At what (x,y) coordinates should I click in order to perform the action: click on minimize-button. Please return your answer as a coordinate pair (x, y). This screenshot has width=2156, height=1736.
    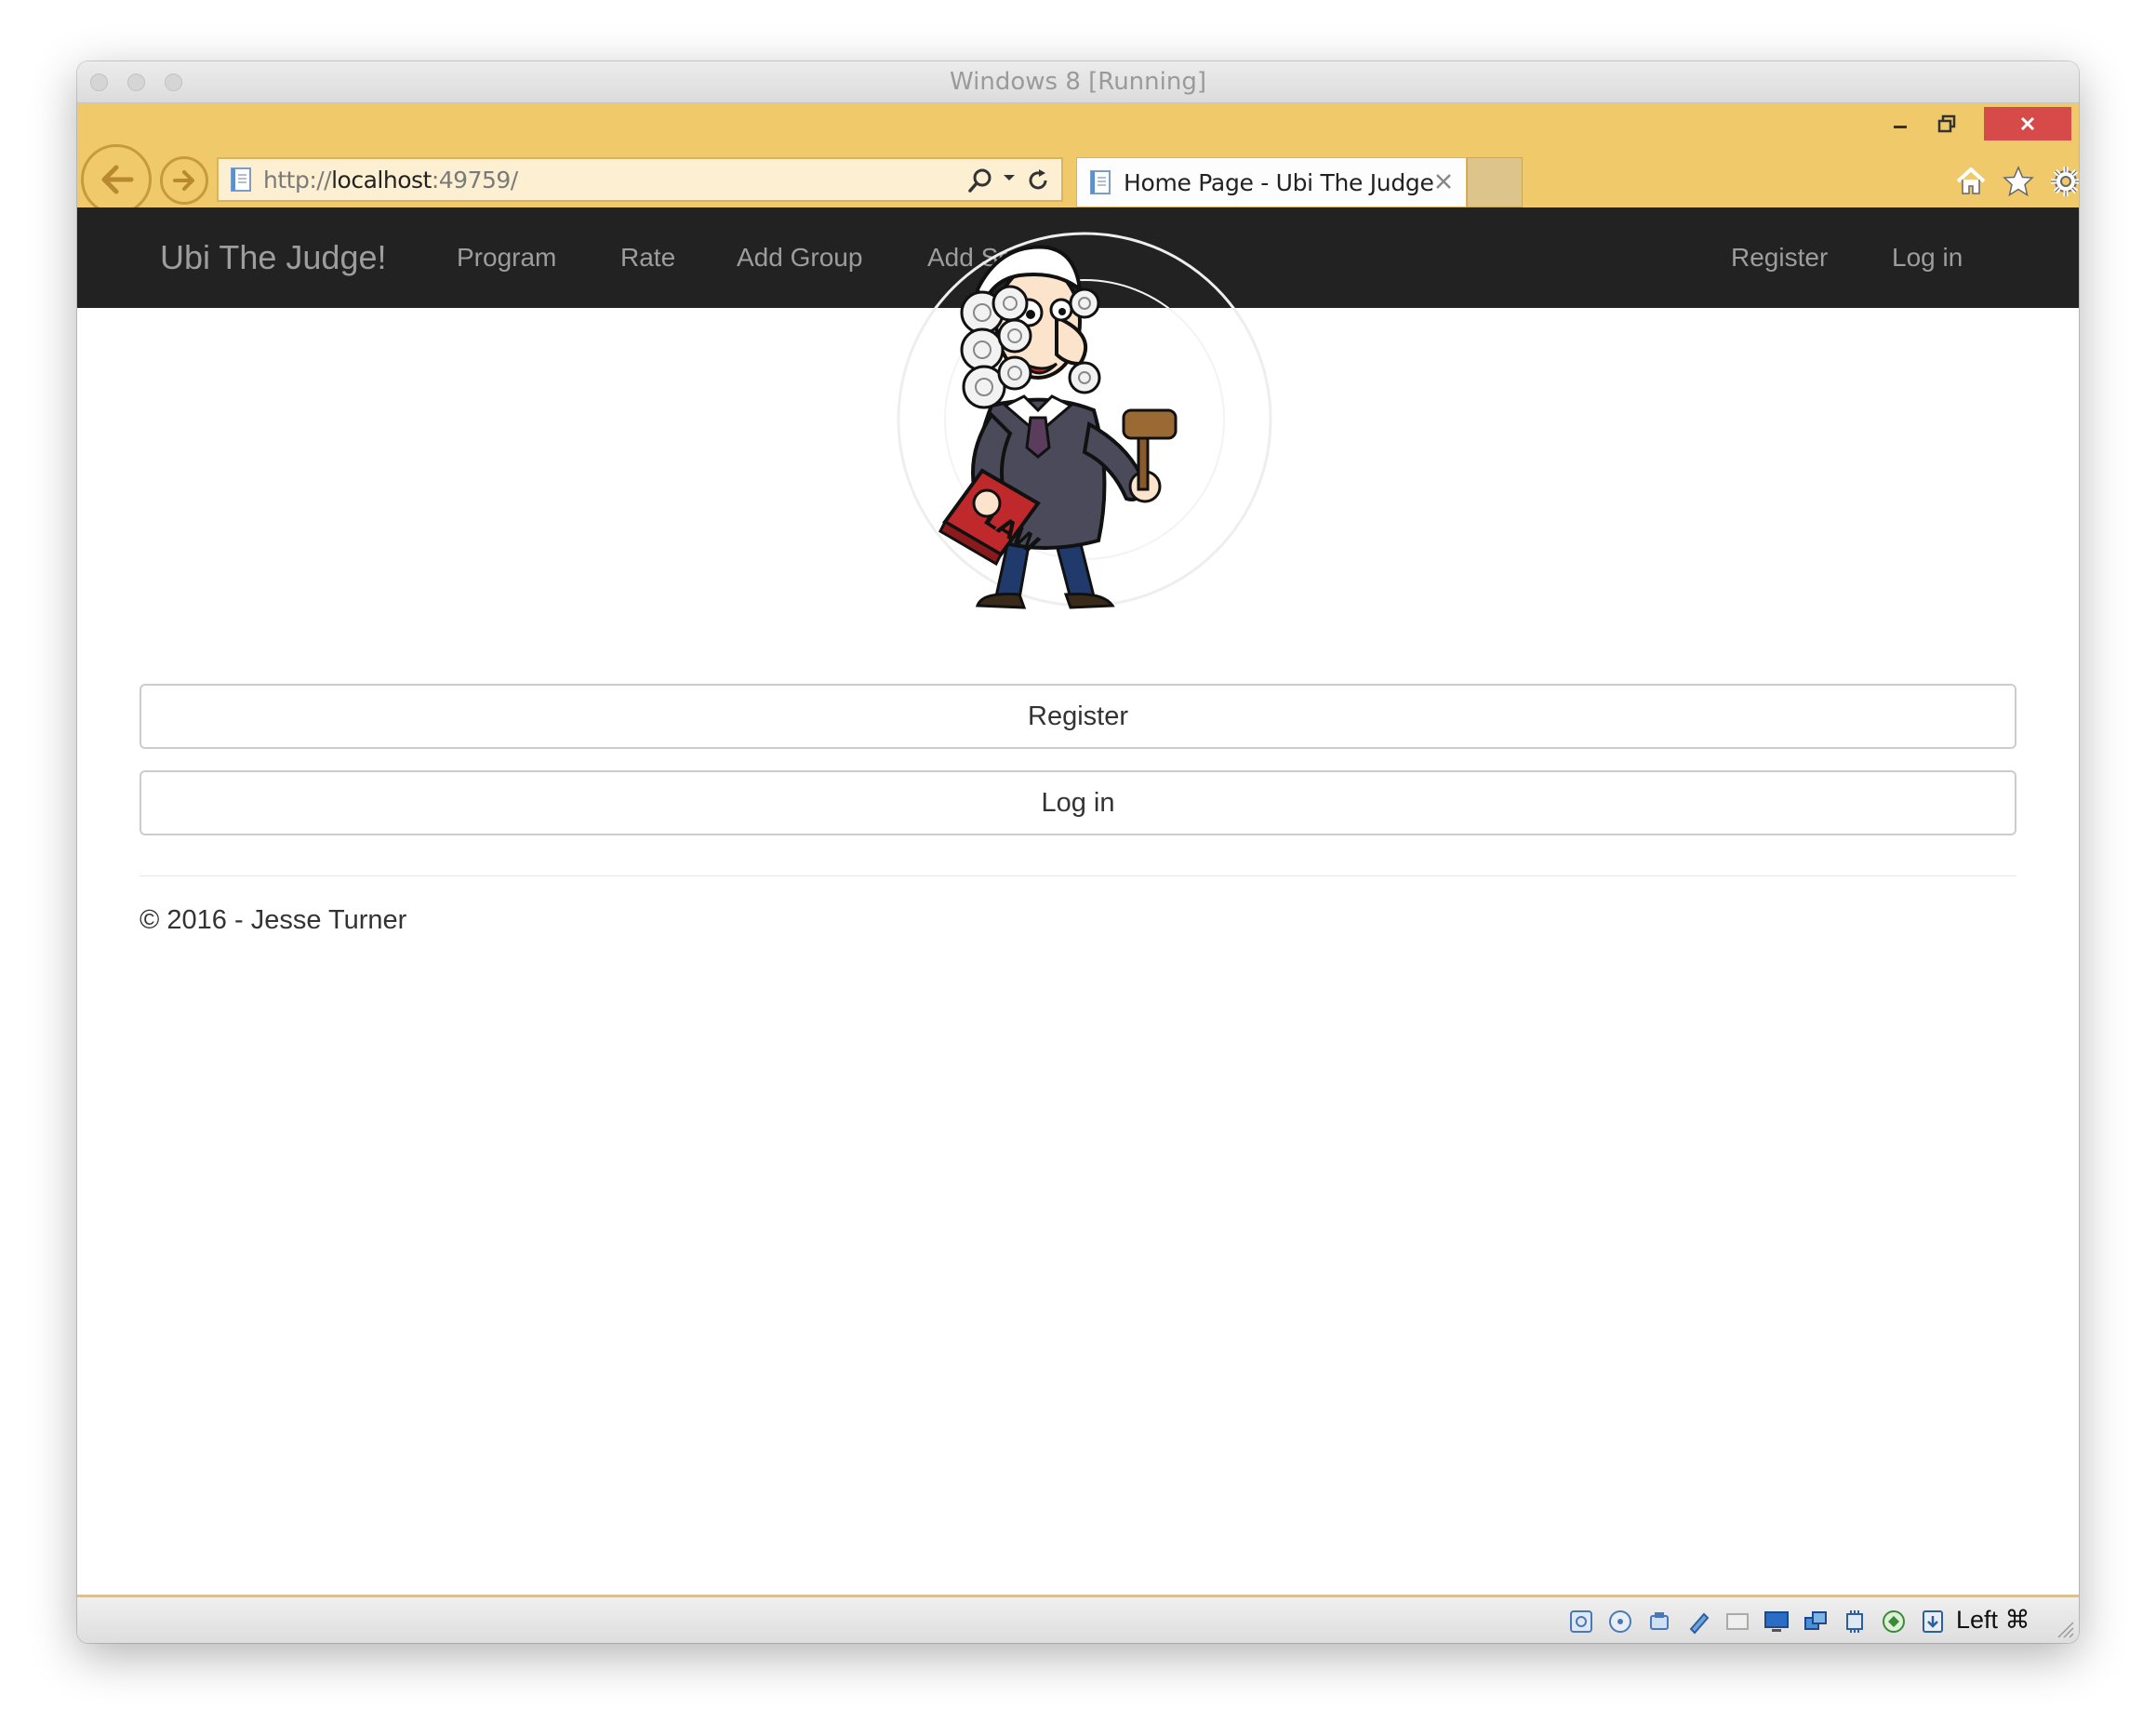
    Looking at the image, I should click on (1900, 124).